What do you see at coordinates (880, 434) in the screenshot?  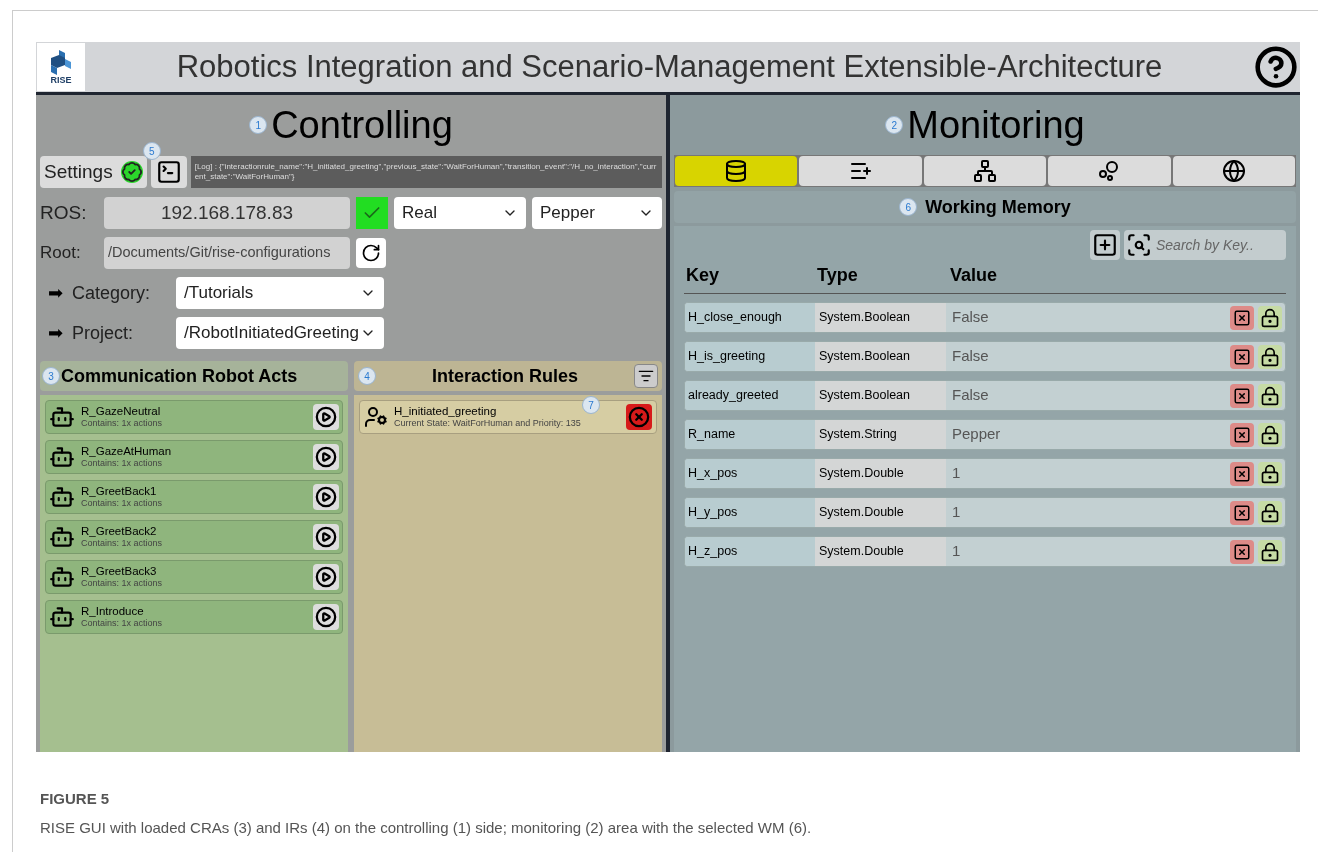 I see `type-cell: System.String` at bounding box center [880, 434].